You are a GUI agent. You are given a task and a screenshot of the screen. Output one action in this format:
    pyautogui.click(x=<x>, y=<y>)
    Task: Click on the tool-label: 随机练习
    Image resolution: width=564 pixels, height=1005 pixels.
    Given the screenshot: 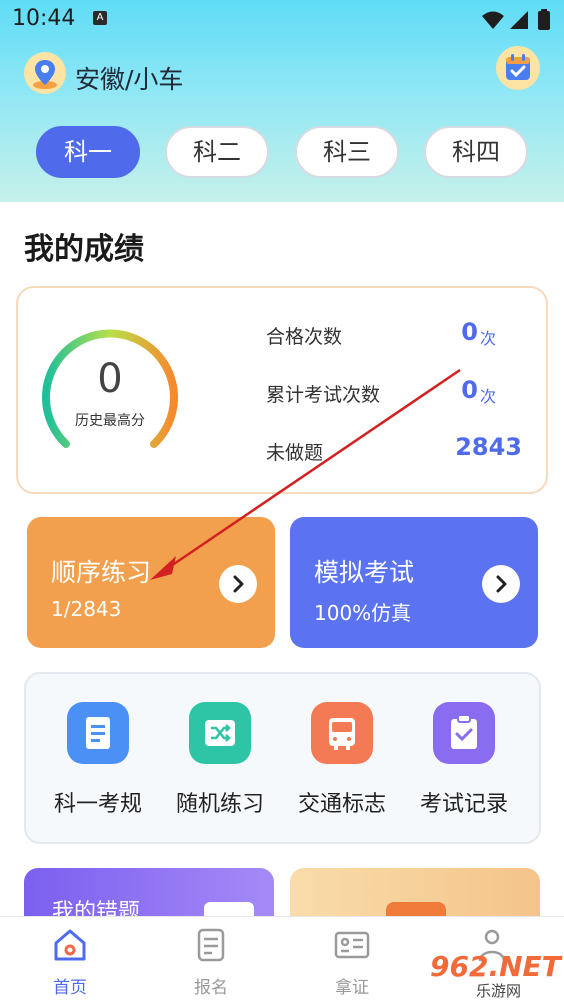 What is the action you would take?
    pyautogui.click(x=219, y=804)
    